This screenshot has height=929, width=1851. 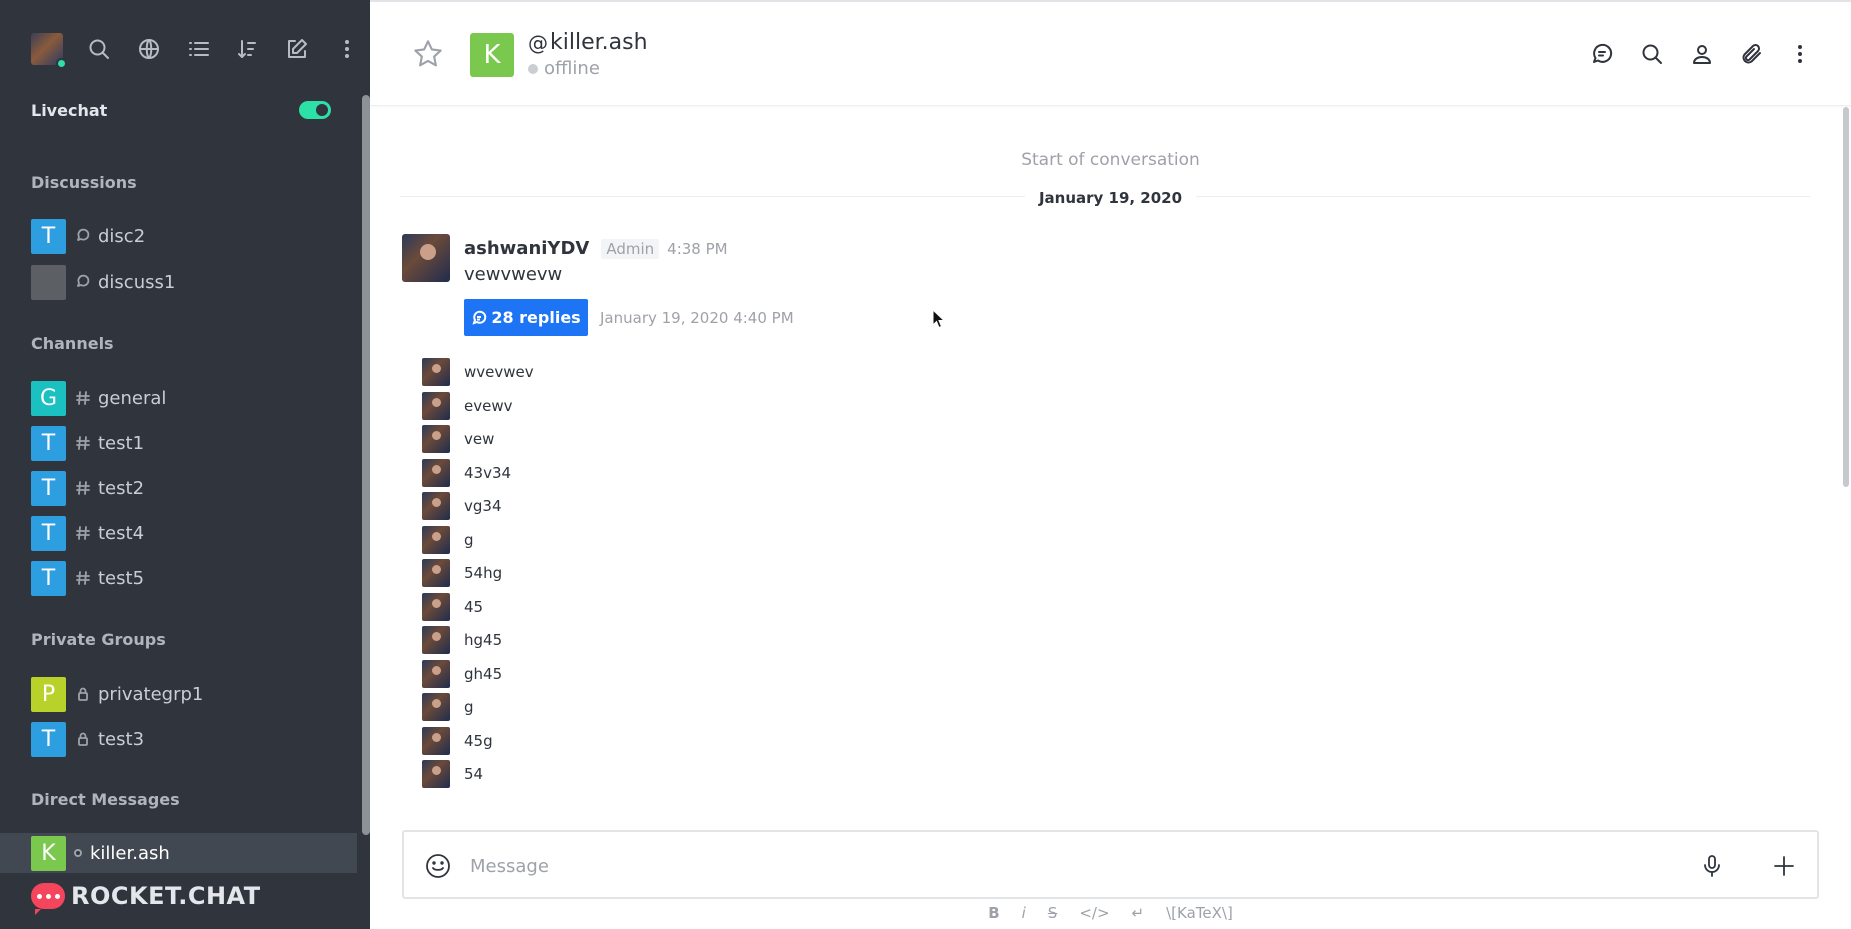 I want to click on replies-label: 28 replies, so click(x=536, y=317).